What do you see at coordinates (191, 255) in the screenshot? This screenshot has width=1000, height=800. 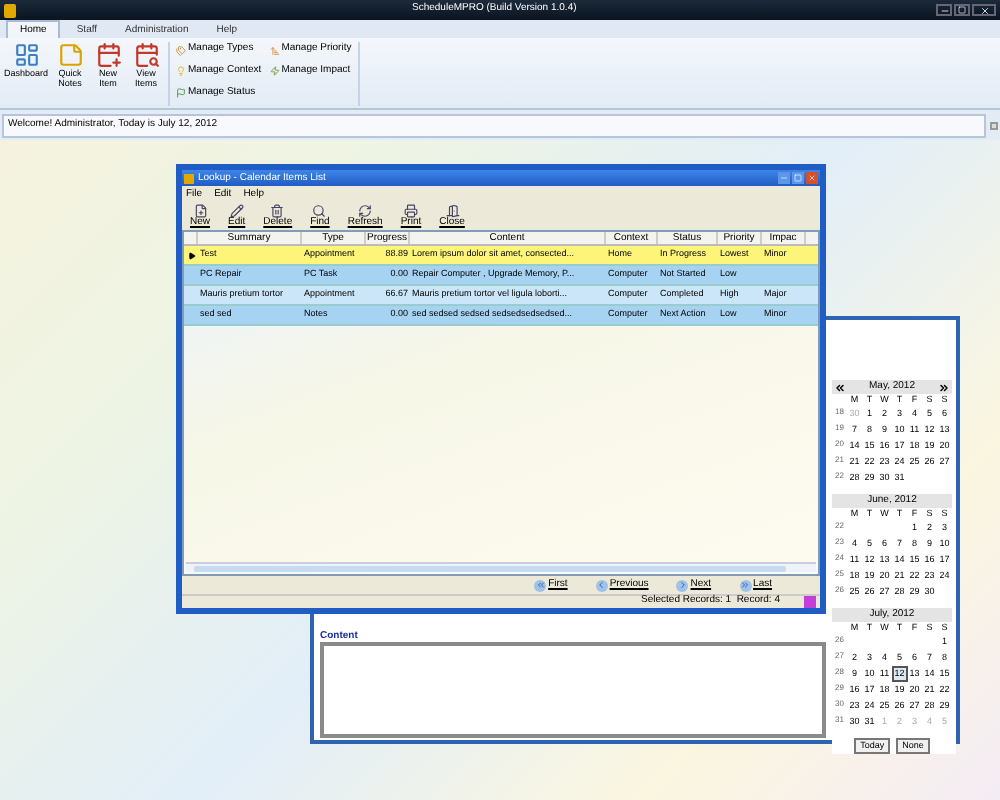 I see `row-indicator-icon` at bounding box center [191, 255].